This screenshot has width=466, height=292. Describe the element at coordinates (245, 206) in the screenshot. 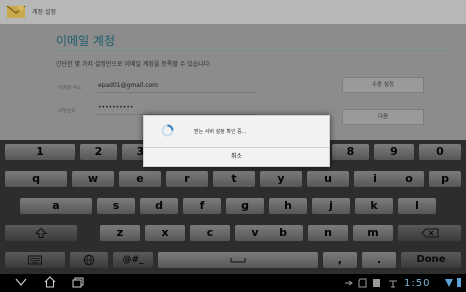

I see `key-g: g` at that location.